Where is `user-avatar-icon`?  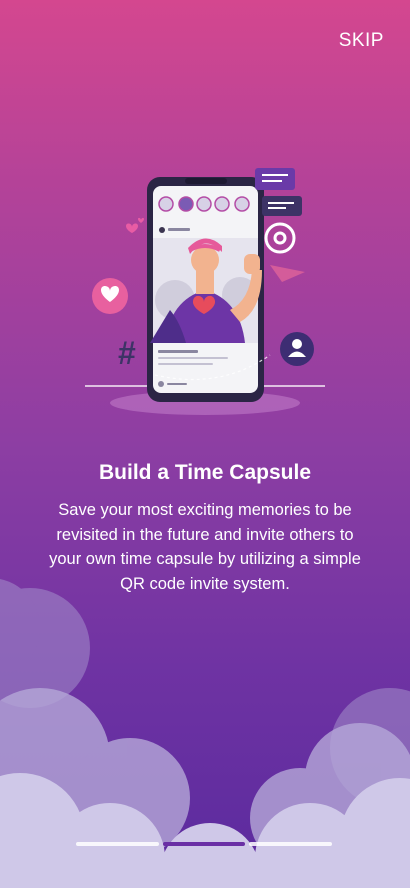 user-avatar-icon is located at coordinates (297, 349).